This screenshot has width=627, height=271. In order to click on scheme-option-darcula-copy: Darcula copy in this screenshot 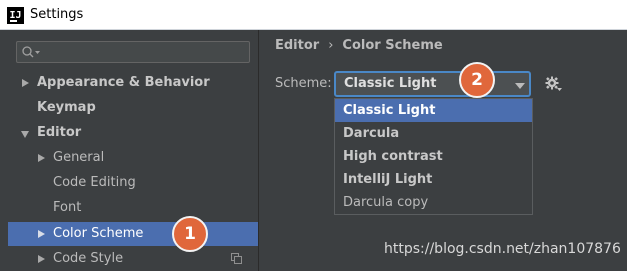, I will do `click(433, 202)`.